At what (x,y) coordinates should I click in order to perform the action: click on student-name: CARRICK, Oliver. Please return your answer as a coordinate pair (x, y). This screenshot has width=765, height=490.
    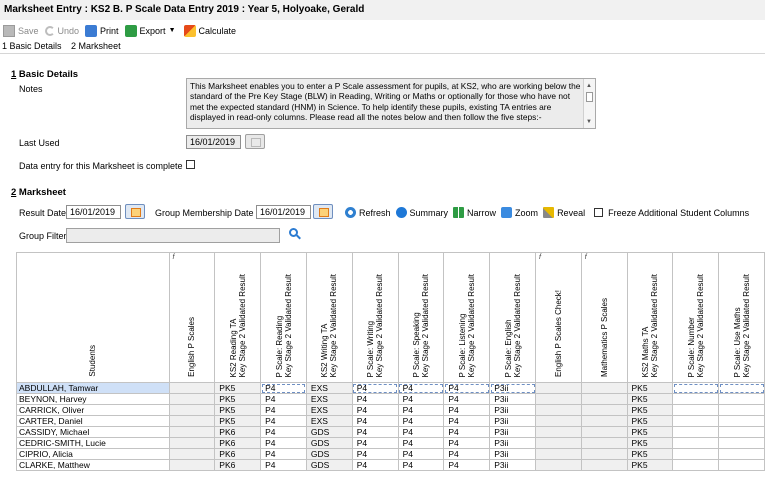
    Looking at the image, I should click on (93, 410).